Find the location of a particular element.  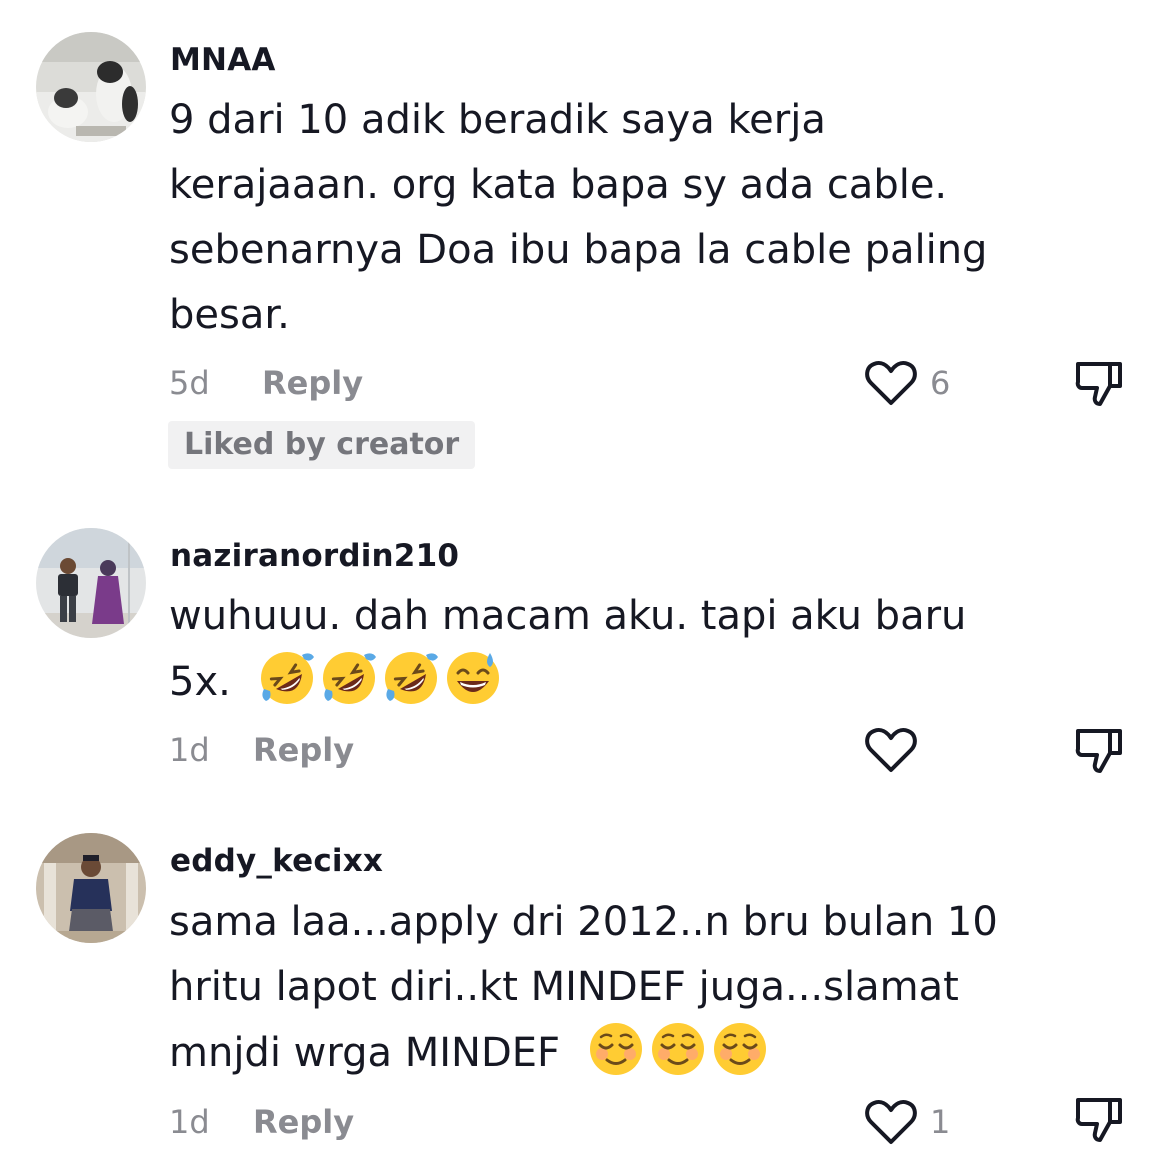

comment-line: 5x. is located at coordinates (200, 682).